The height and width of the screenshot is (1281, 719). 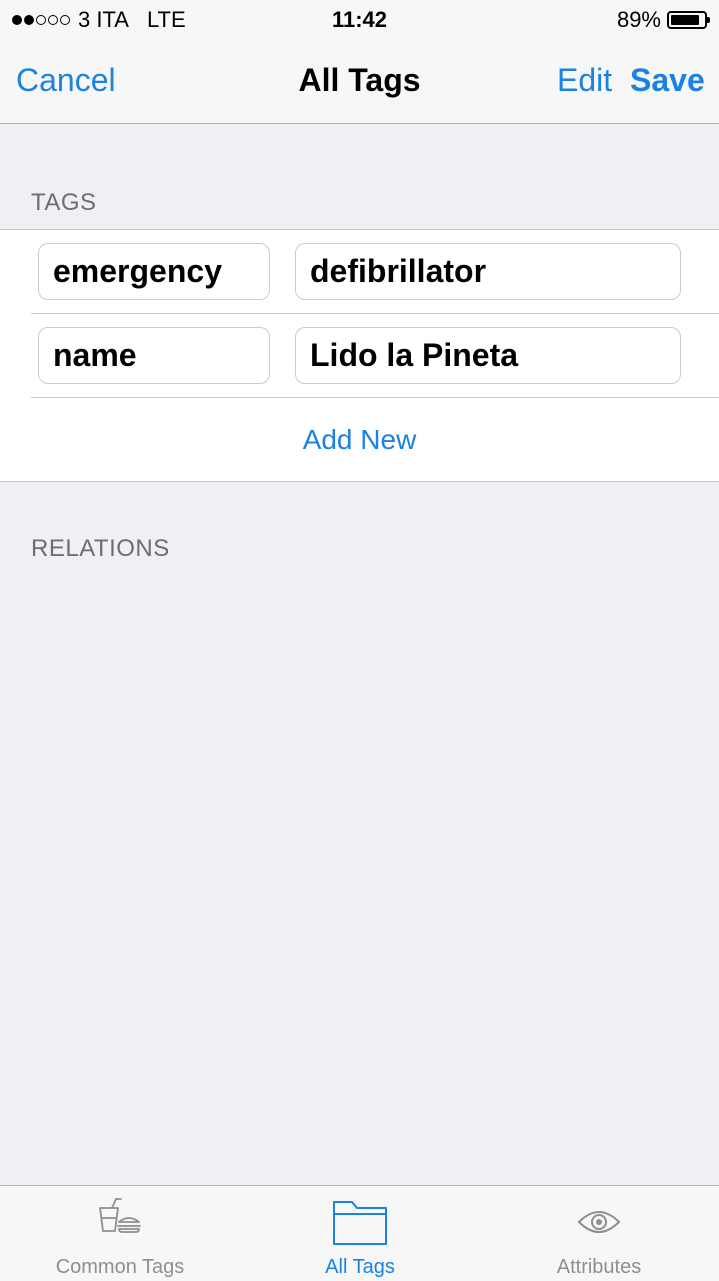 I want to click on tag-row: emergency defibrillator, so click(x=359, y=272).